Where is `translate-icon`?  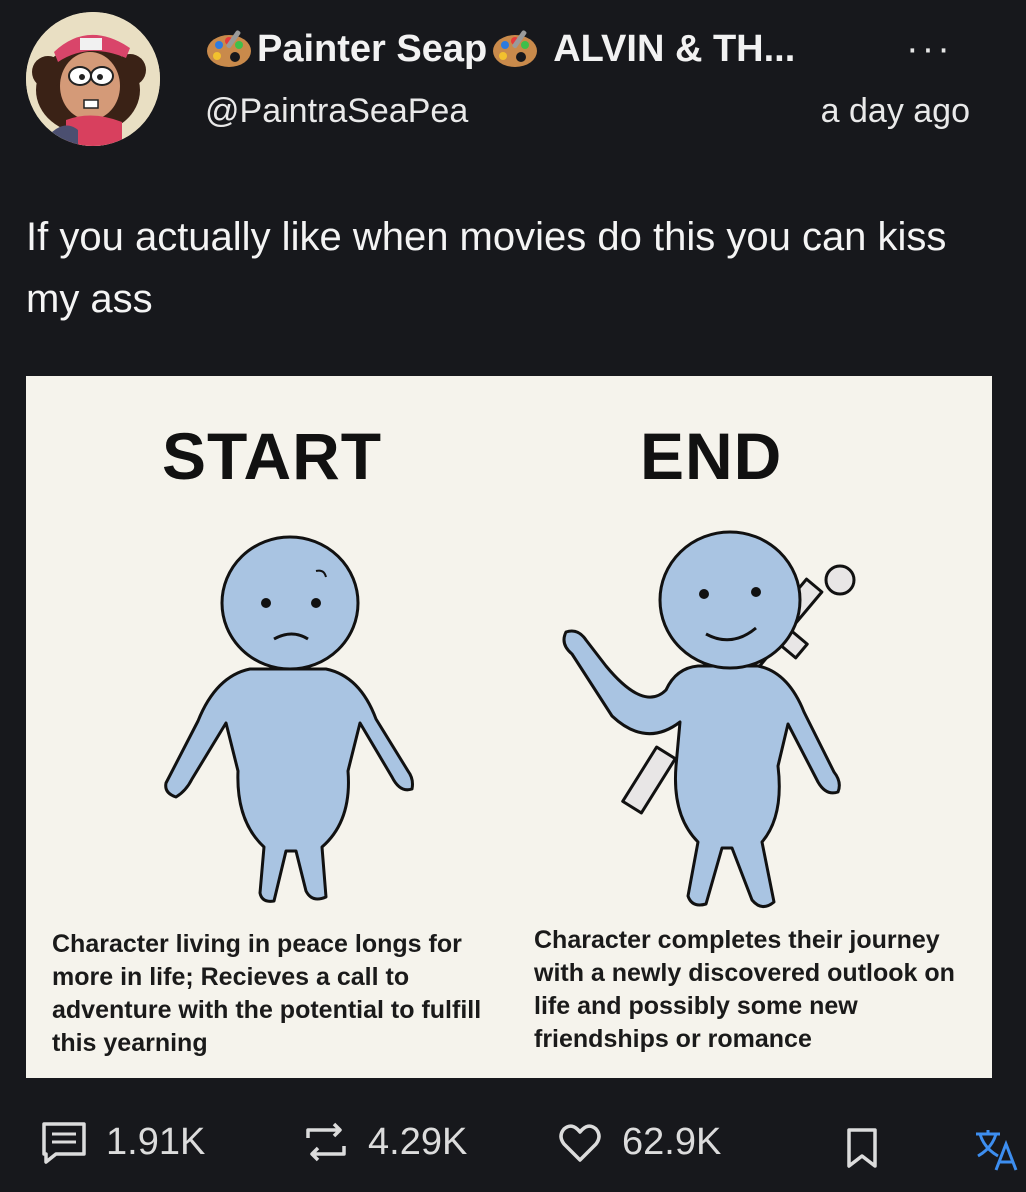 translate-icon is located at coordinates (996, 1149).